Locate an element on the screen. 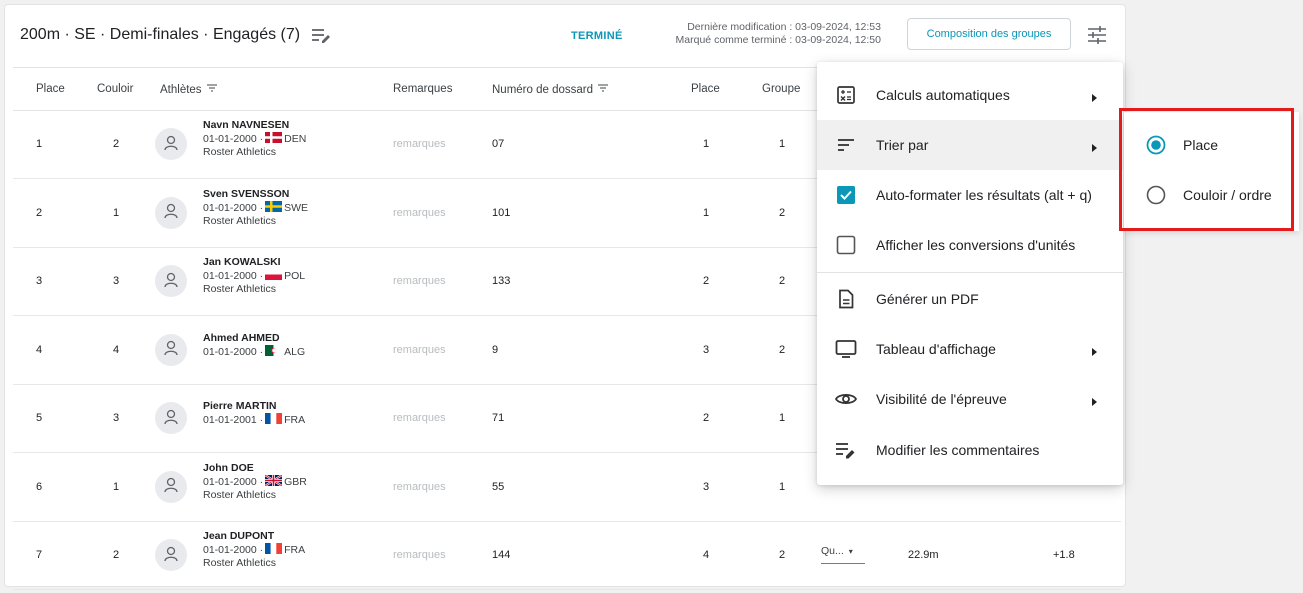 The height and width of the screenshot is (593, 1303). athlete-name: Pierre MARTIN is located at coordinates (240, 406).